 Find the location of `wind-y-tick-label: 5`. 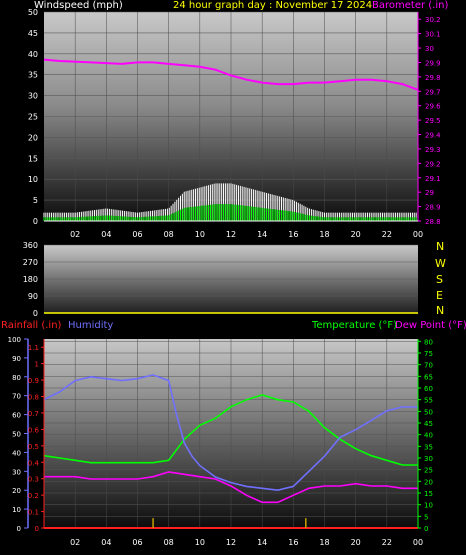

wind-y-tick-label: 5 is located at coordinates (35, 200).